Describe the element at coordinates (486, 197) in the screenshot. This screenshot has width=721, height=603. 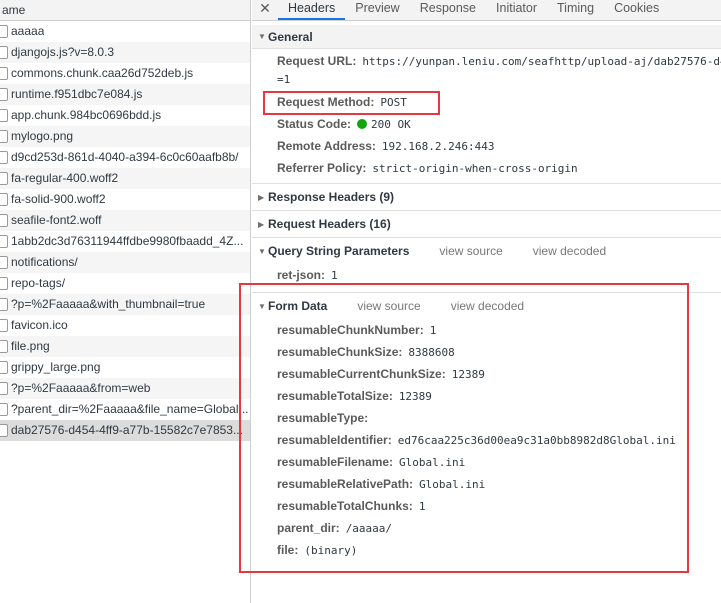
I see `response-headers-section-header: ▶ Response Headers (9)` at that location.